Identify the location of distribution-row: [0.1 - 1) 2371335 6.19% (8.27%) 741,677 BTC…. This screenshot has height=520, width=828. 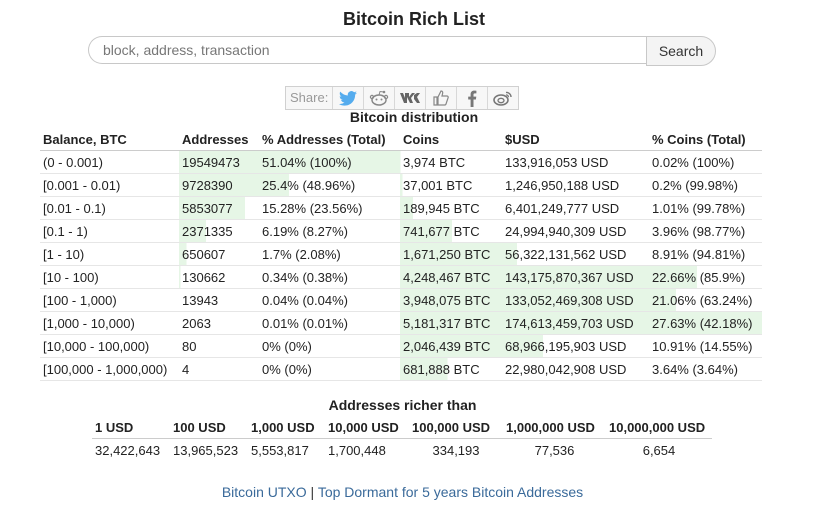
(401, 231).